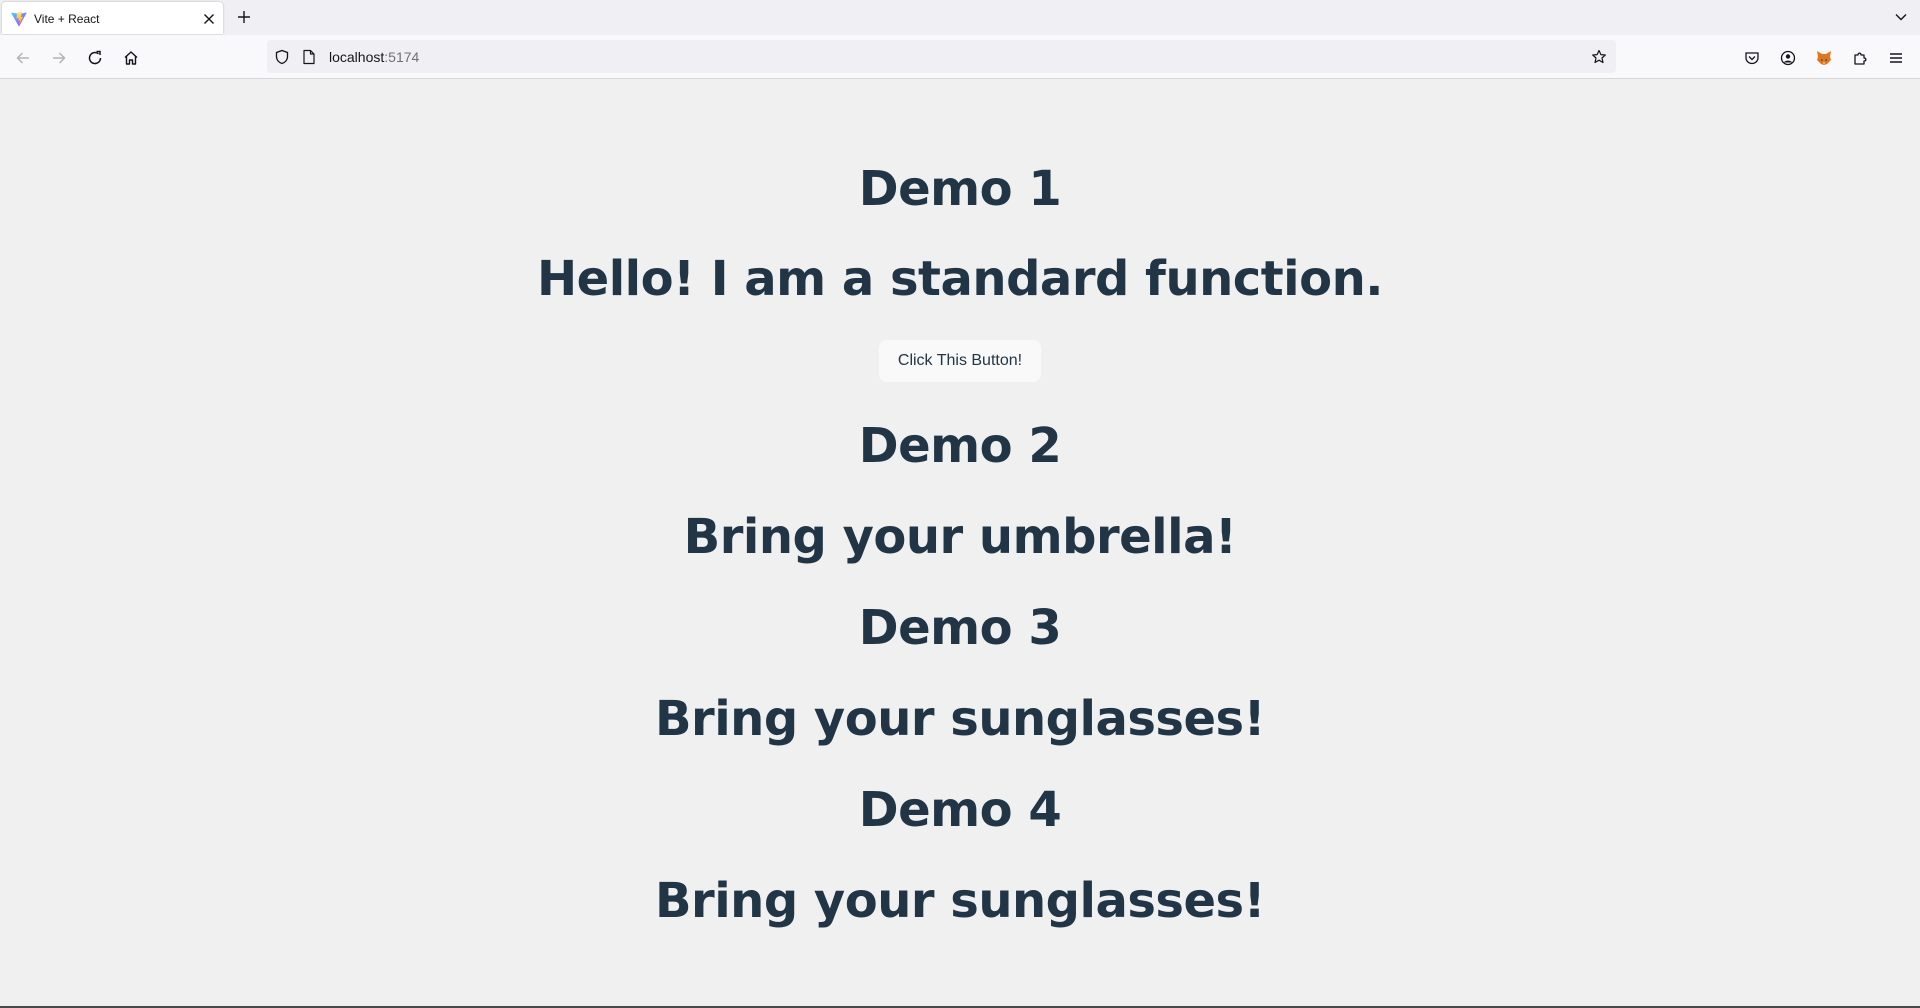 Image resolution: width=1920 pixels, height=1008 pixels. What do you see at coordinates (1599, 57) in the screenshot?
I see `star-icon` at bounding box center [1599, 57].